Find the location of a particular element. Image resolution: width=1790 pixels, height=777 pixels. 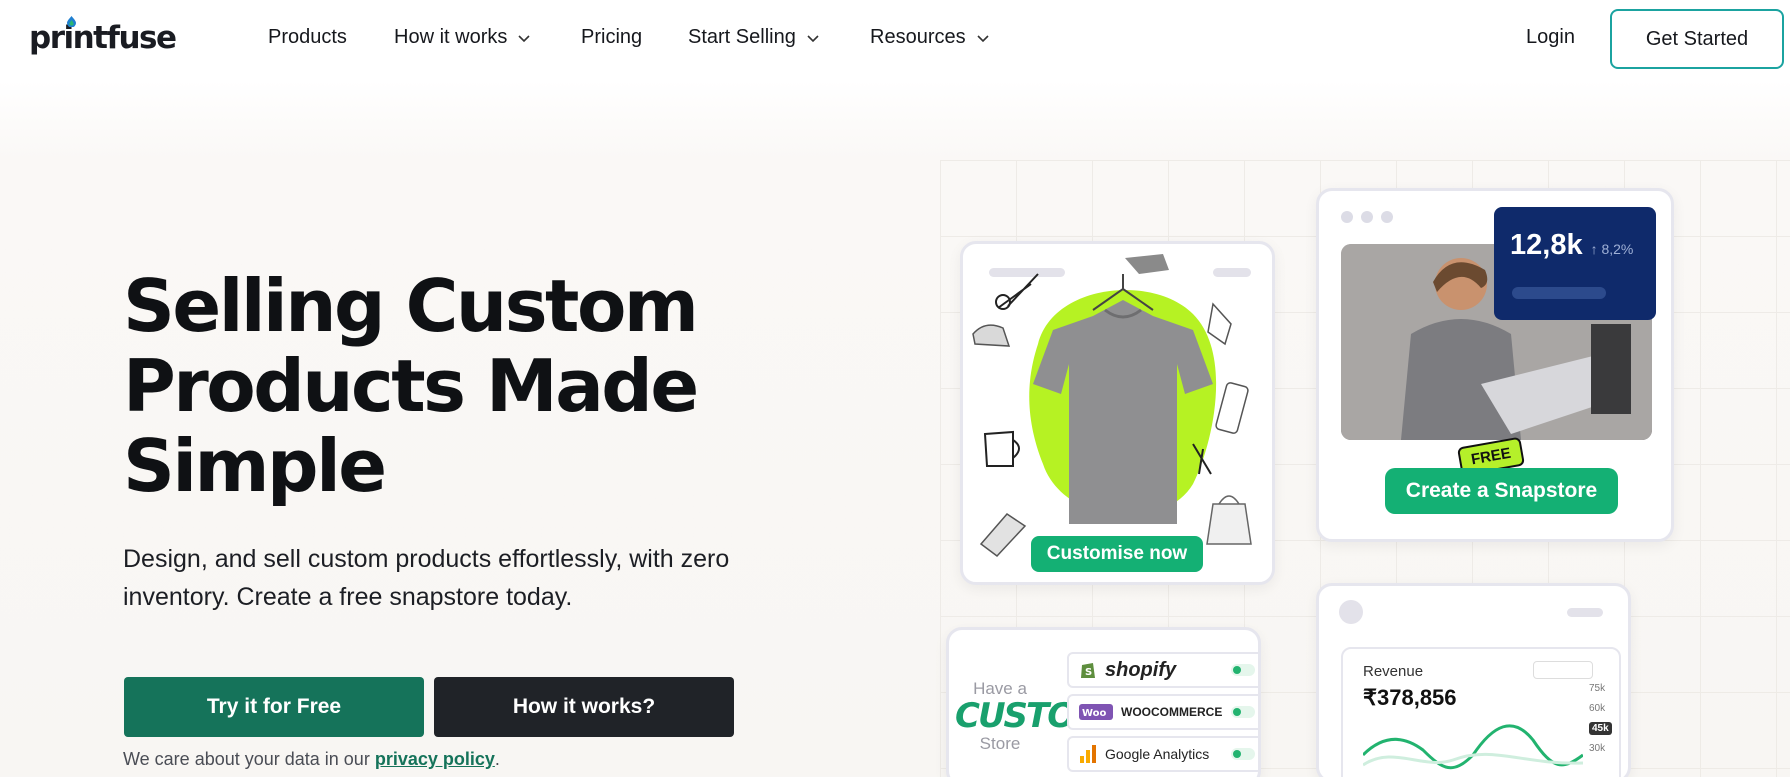

integration-row-woocommerce: Woo WOOCOMMERCE is located at coordinates (1162, 712).